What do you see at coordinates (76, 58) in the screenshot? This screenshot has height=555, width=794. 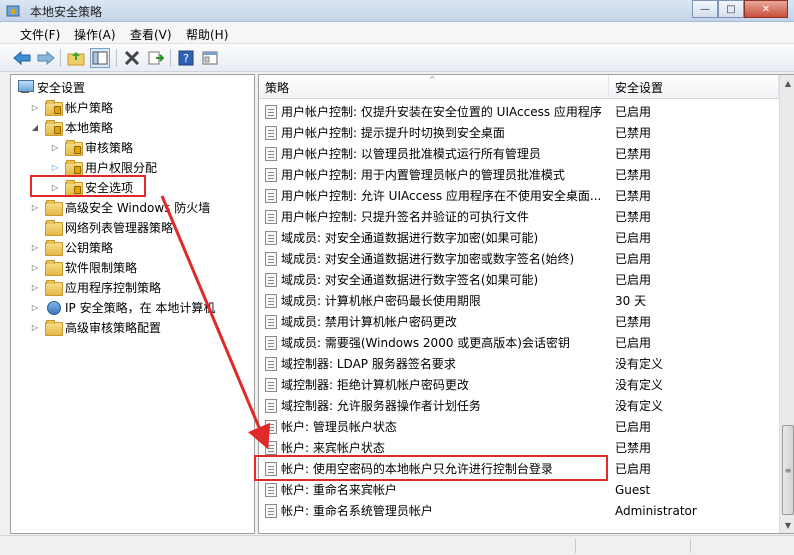 I see `up-level-button` at bounding box center [76, 58].